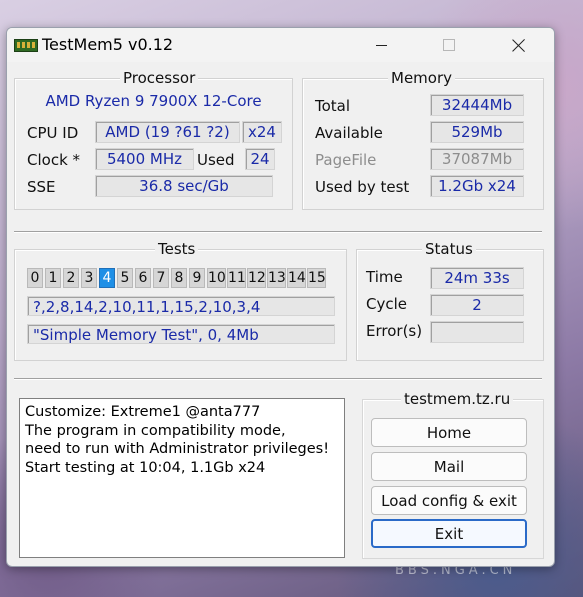  What do you see at coordinates (236, 278) in the screenshot?
I see `test-box-11: 11` at bounding box center [236, 278].